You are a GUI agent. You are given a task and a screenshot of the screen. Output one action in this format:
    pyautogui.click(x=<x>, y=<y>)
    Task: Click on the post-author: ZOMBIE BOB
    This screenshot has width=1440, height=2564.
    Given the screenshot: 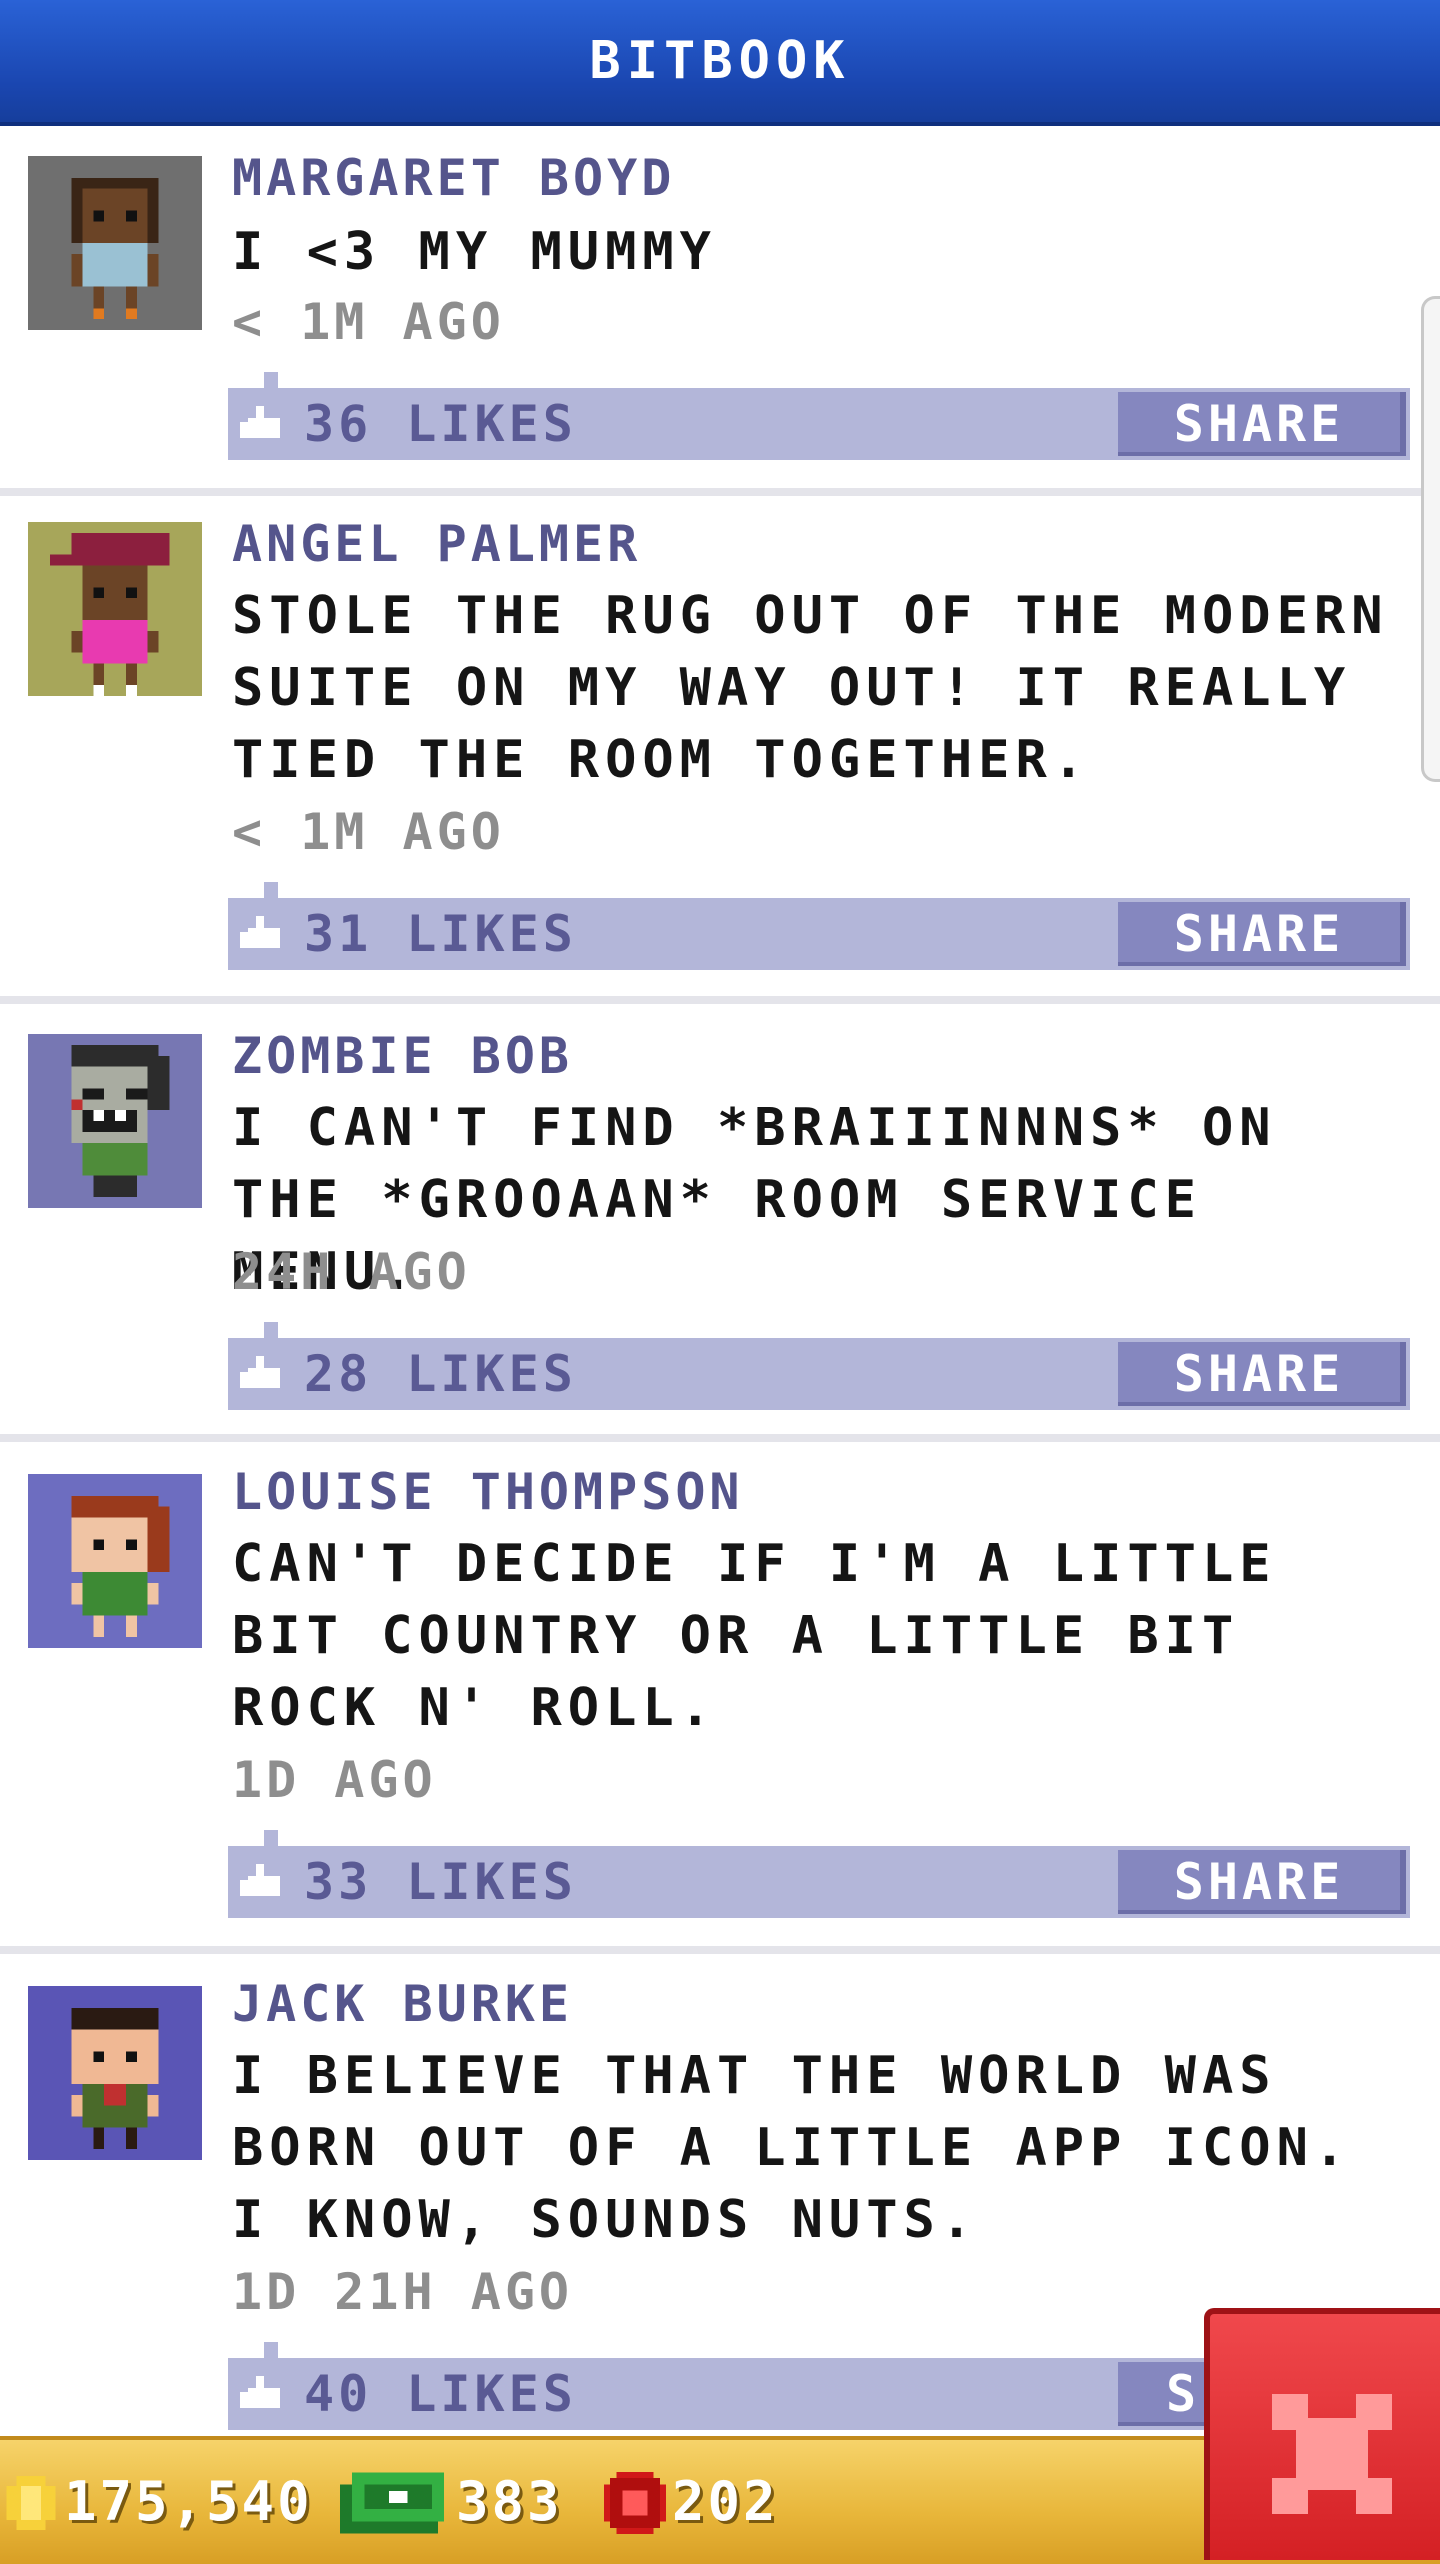 What is the action you would take?
    pyautogui.click(x=402, y=1056)
    